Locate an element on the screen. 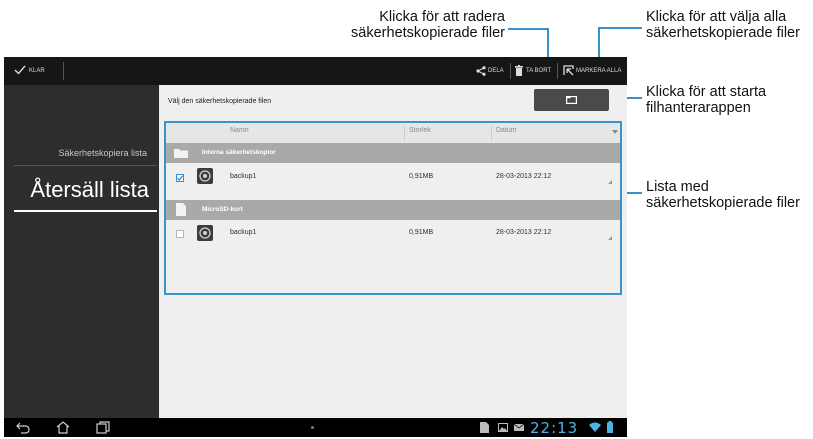  checkmark-icon is located at coordinates (20, 70).